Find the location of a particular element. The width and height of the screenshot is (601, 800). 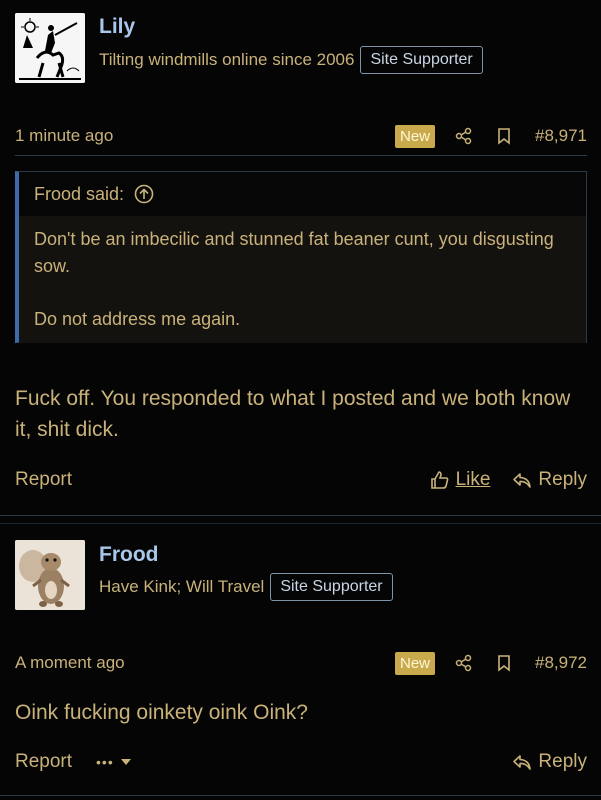

caret-down-icon is located at coordinates (125, 762).